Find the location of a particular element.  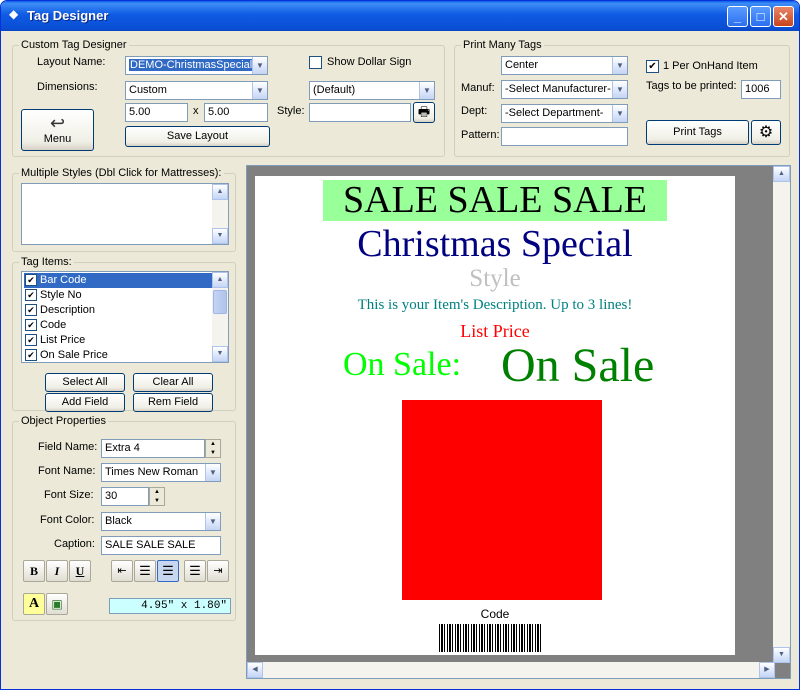

menu-button: ↩ Menu is located at coordinates (57, 130).